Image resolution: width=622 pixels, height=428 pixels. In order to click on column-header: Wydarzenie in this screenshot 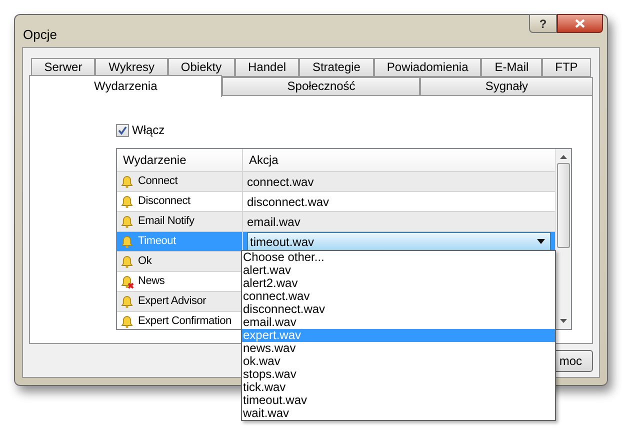, I will do `click(180, 160)`.